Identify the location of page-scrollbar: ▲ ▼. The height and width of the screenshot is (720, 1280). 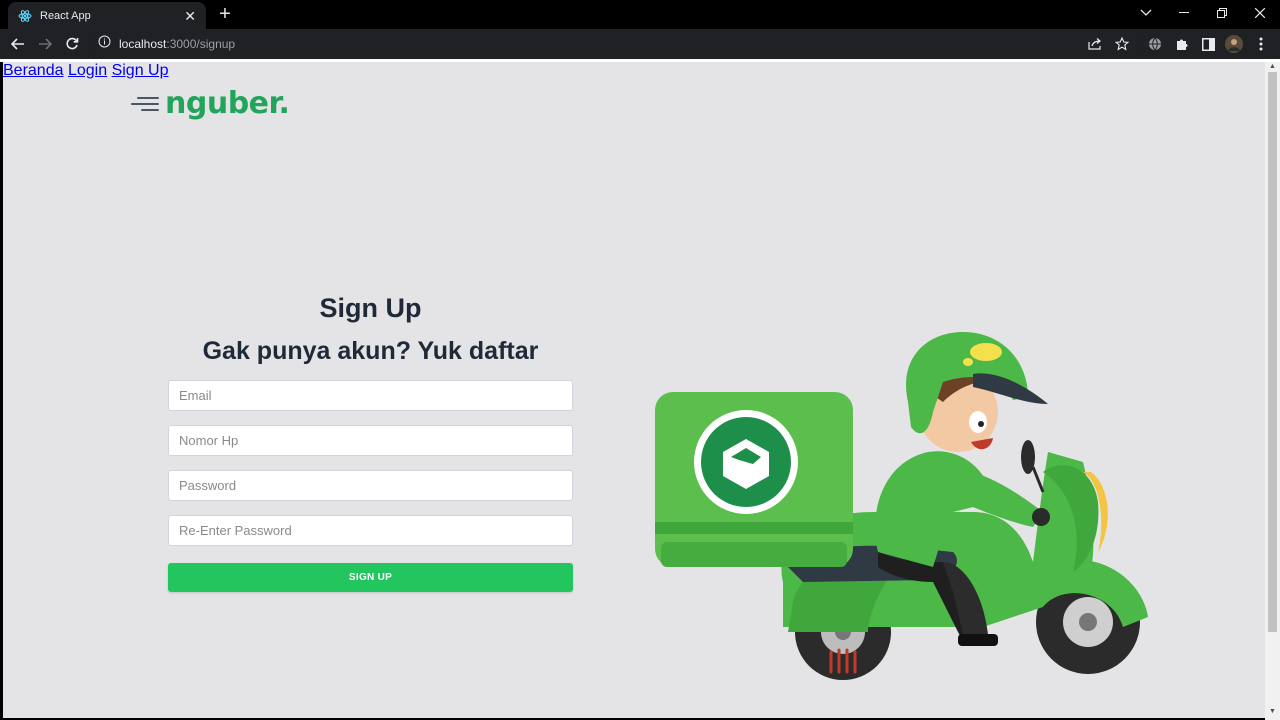
(1272, 391).